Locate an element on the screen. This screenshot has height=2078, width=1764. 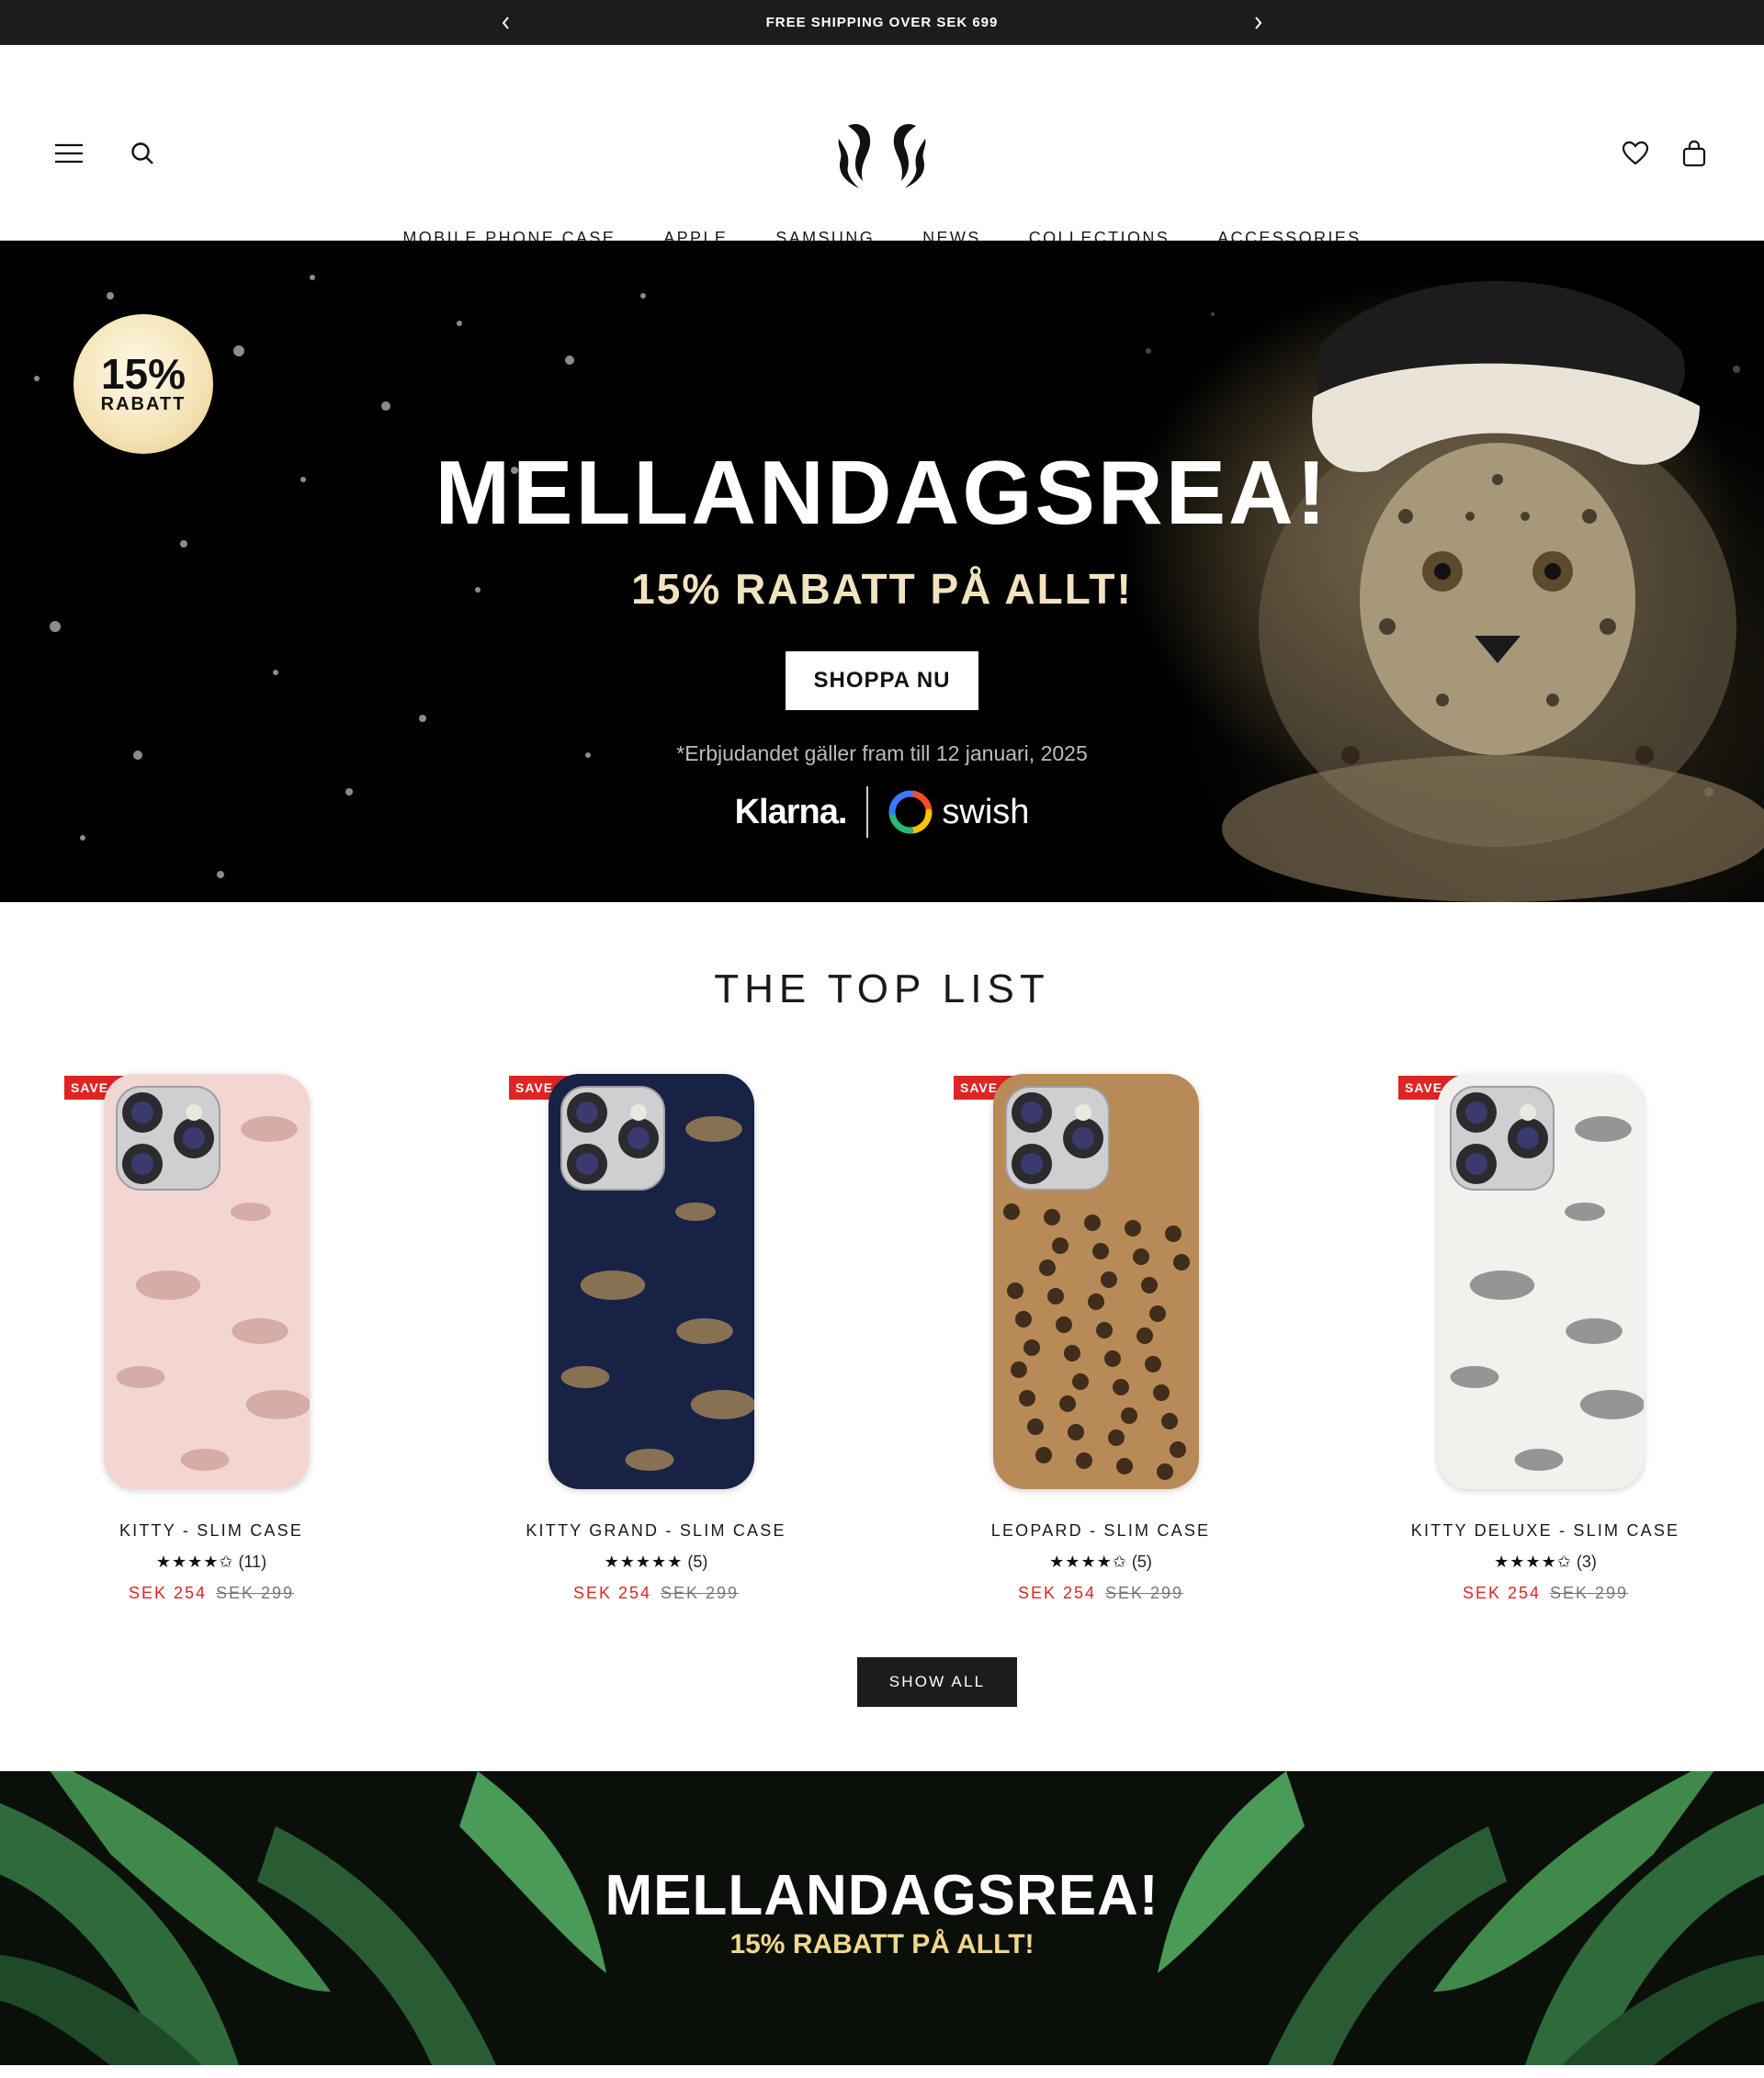
swish-icon is located at coordinates (910, 812).